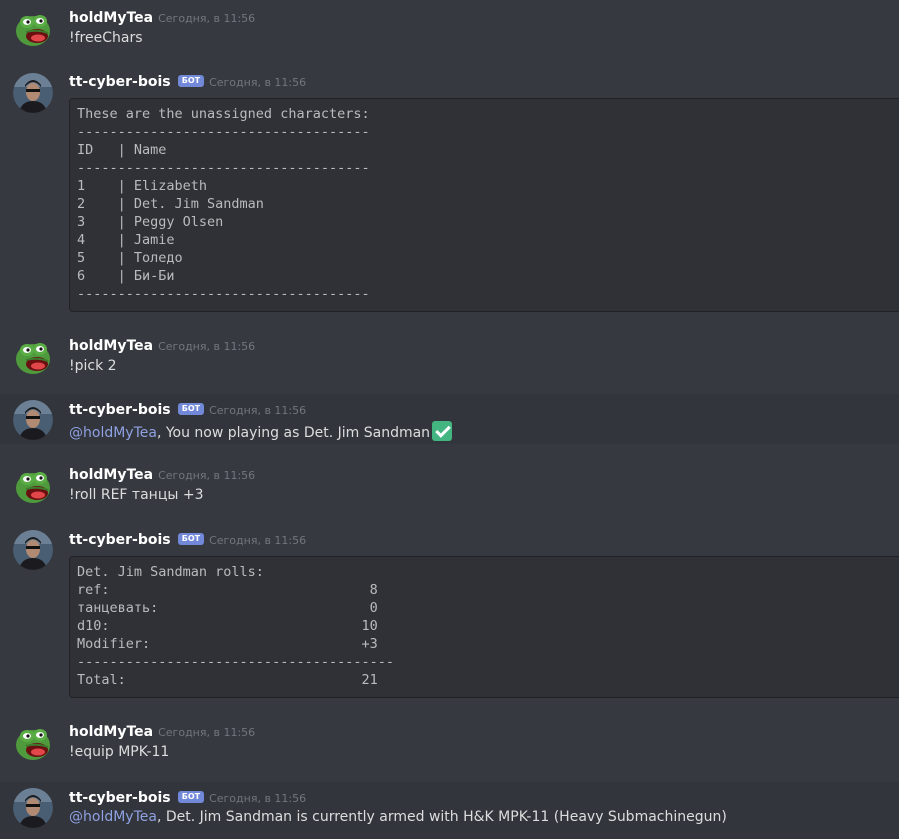  I want to click on message: holdMyTea Сегодня, в 11:56 !freeChars, so click(449, 32).